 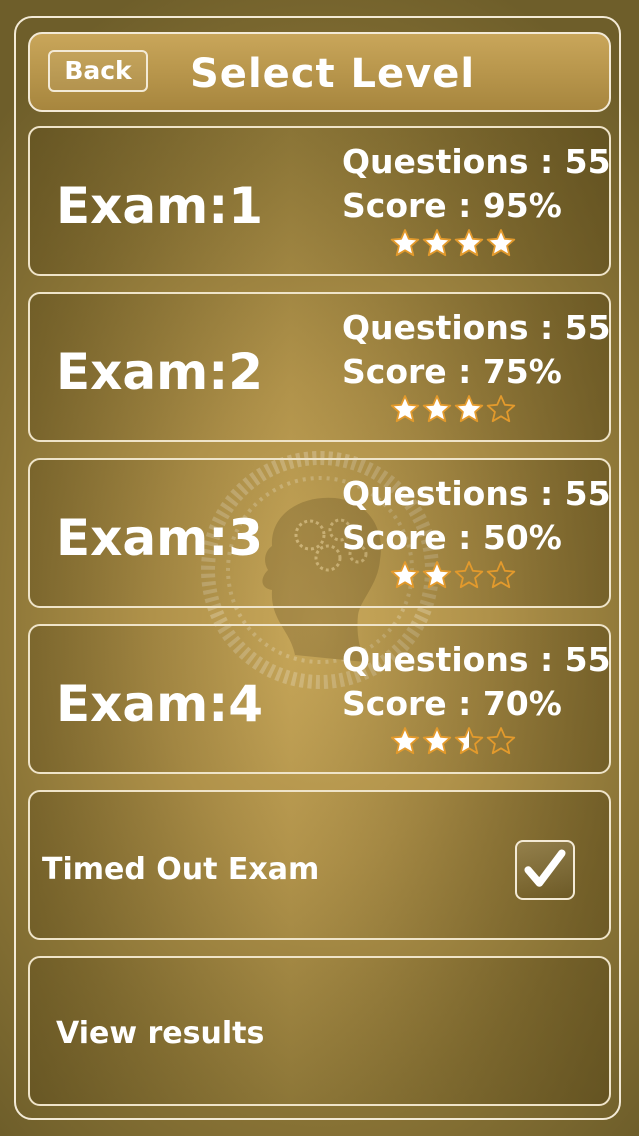 I want to click on exam-name: Exam:3, so click(x=160, y=538).